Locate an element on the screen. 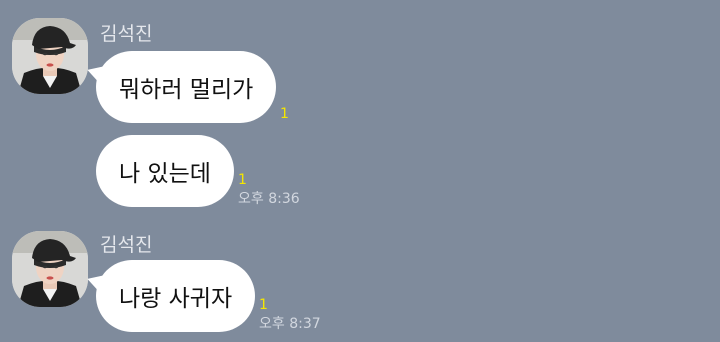 The image size is (720, 342). message-bubble: 나 있는데 is located at coordinates (165, 171).